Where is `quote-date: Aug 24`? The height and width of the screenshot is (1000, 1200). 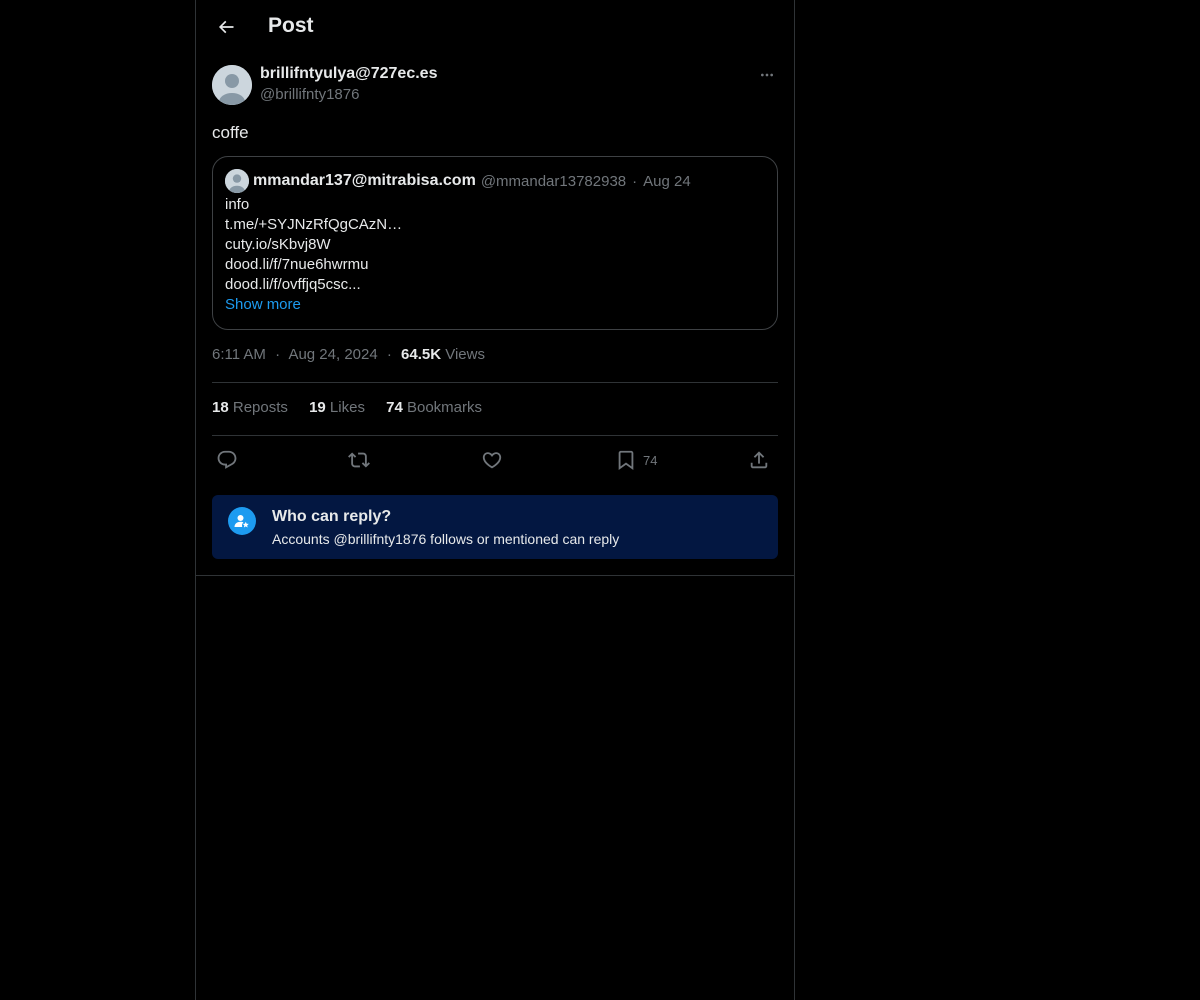 quote-date: Aug 24 is located at coordinates (667, 181).